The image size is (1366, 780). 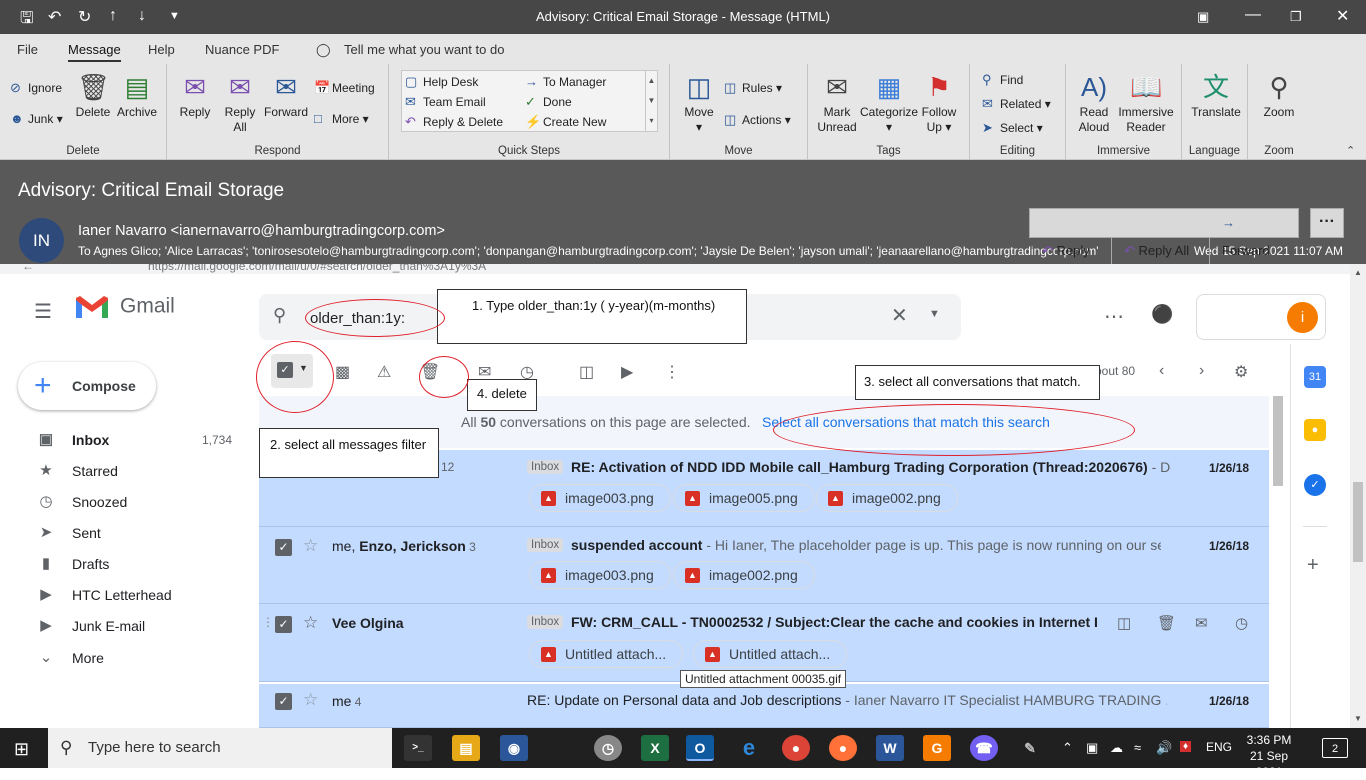 I want to click on chrome-icon: ●, so click(x=796, y=748).